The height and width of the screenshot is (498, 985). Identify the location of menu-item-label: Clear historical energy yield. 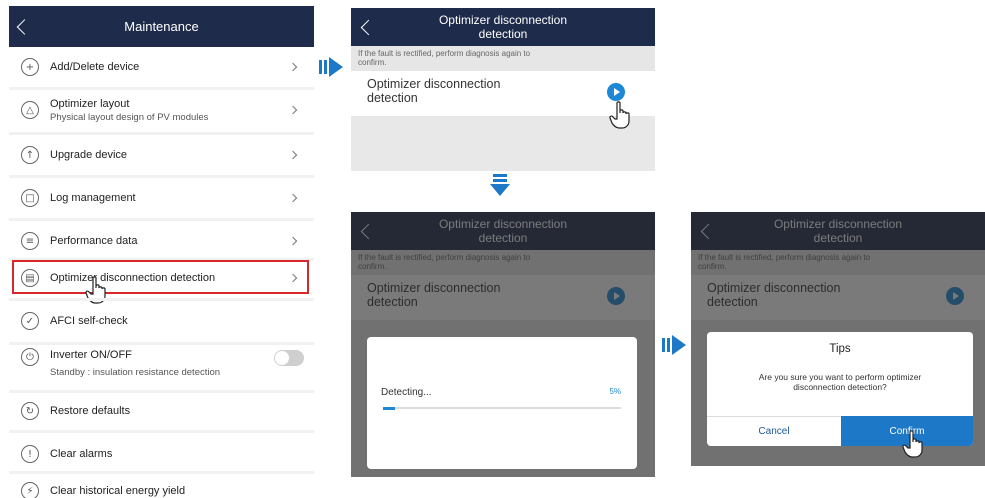
(118, 491).